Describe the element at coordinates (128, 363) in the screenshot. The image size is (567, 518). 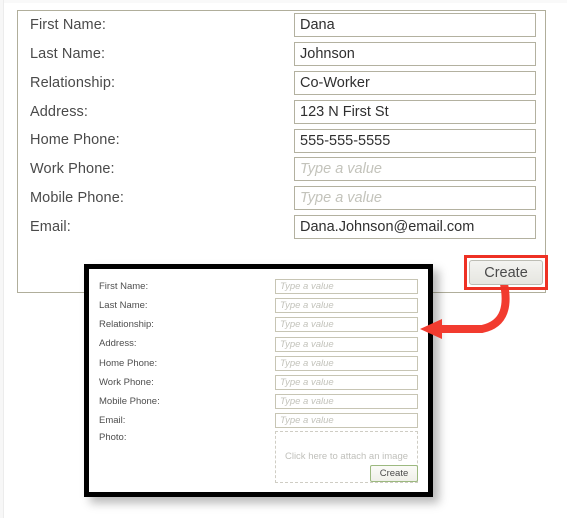
I see `dialog-field-label-home-phone: Home Phone:` at that location.